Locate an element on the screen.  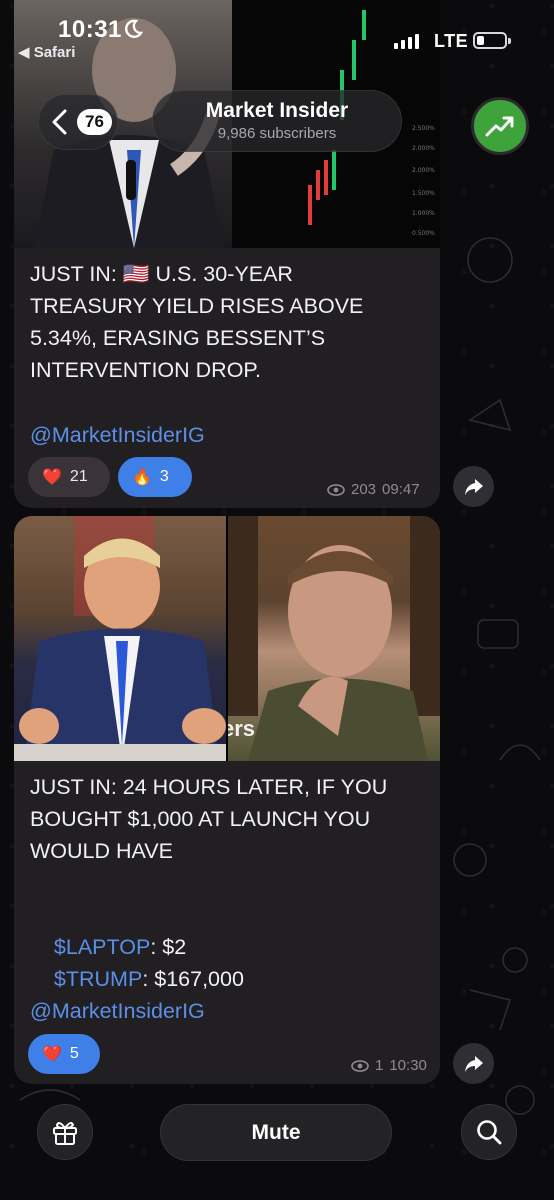
gift-button is located at coordinates (65, 1132).